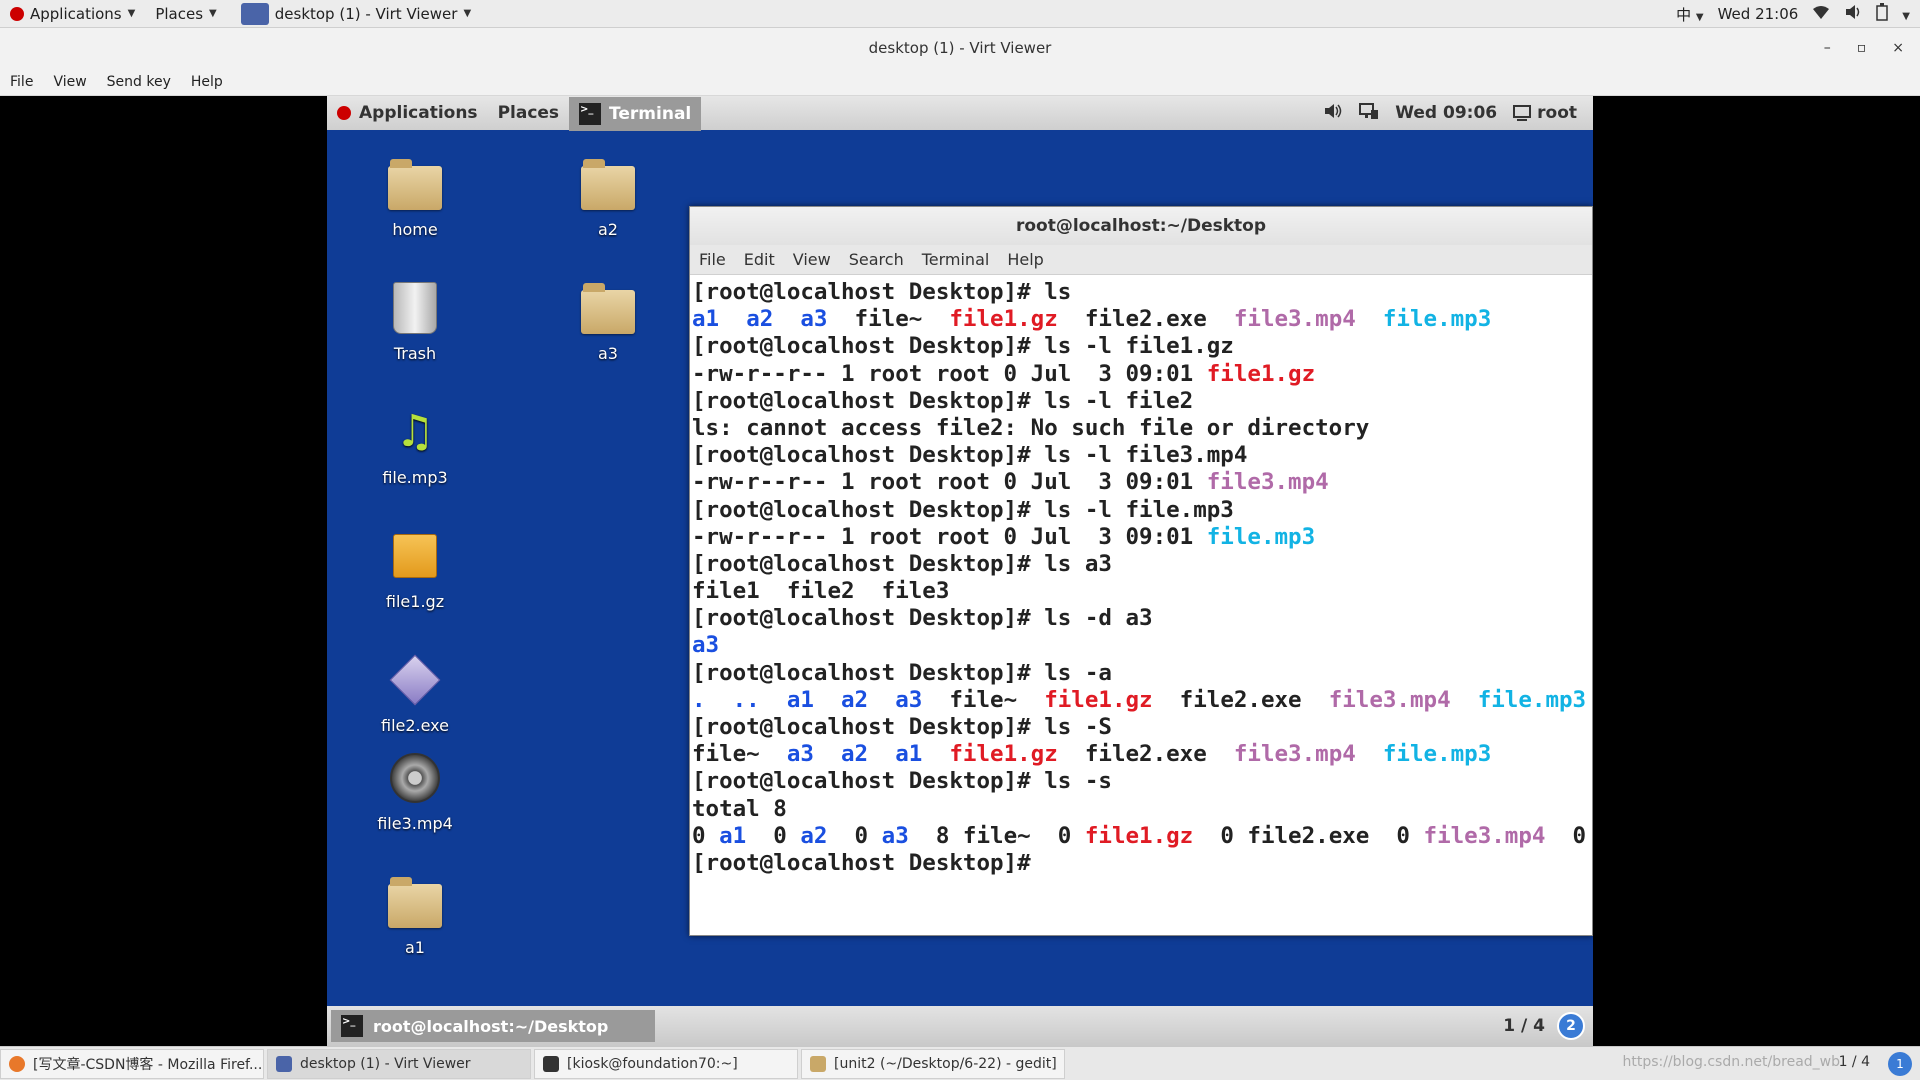 The image size is (1920, 1080). I want to click on terminal-line: [root@localhost Desktop]# ls -a, so click(1141, 673).